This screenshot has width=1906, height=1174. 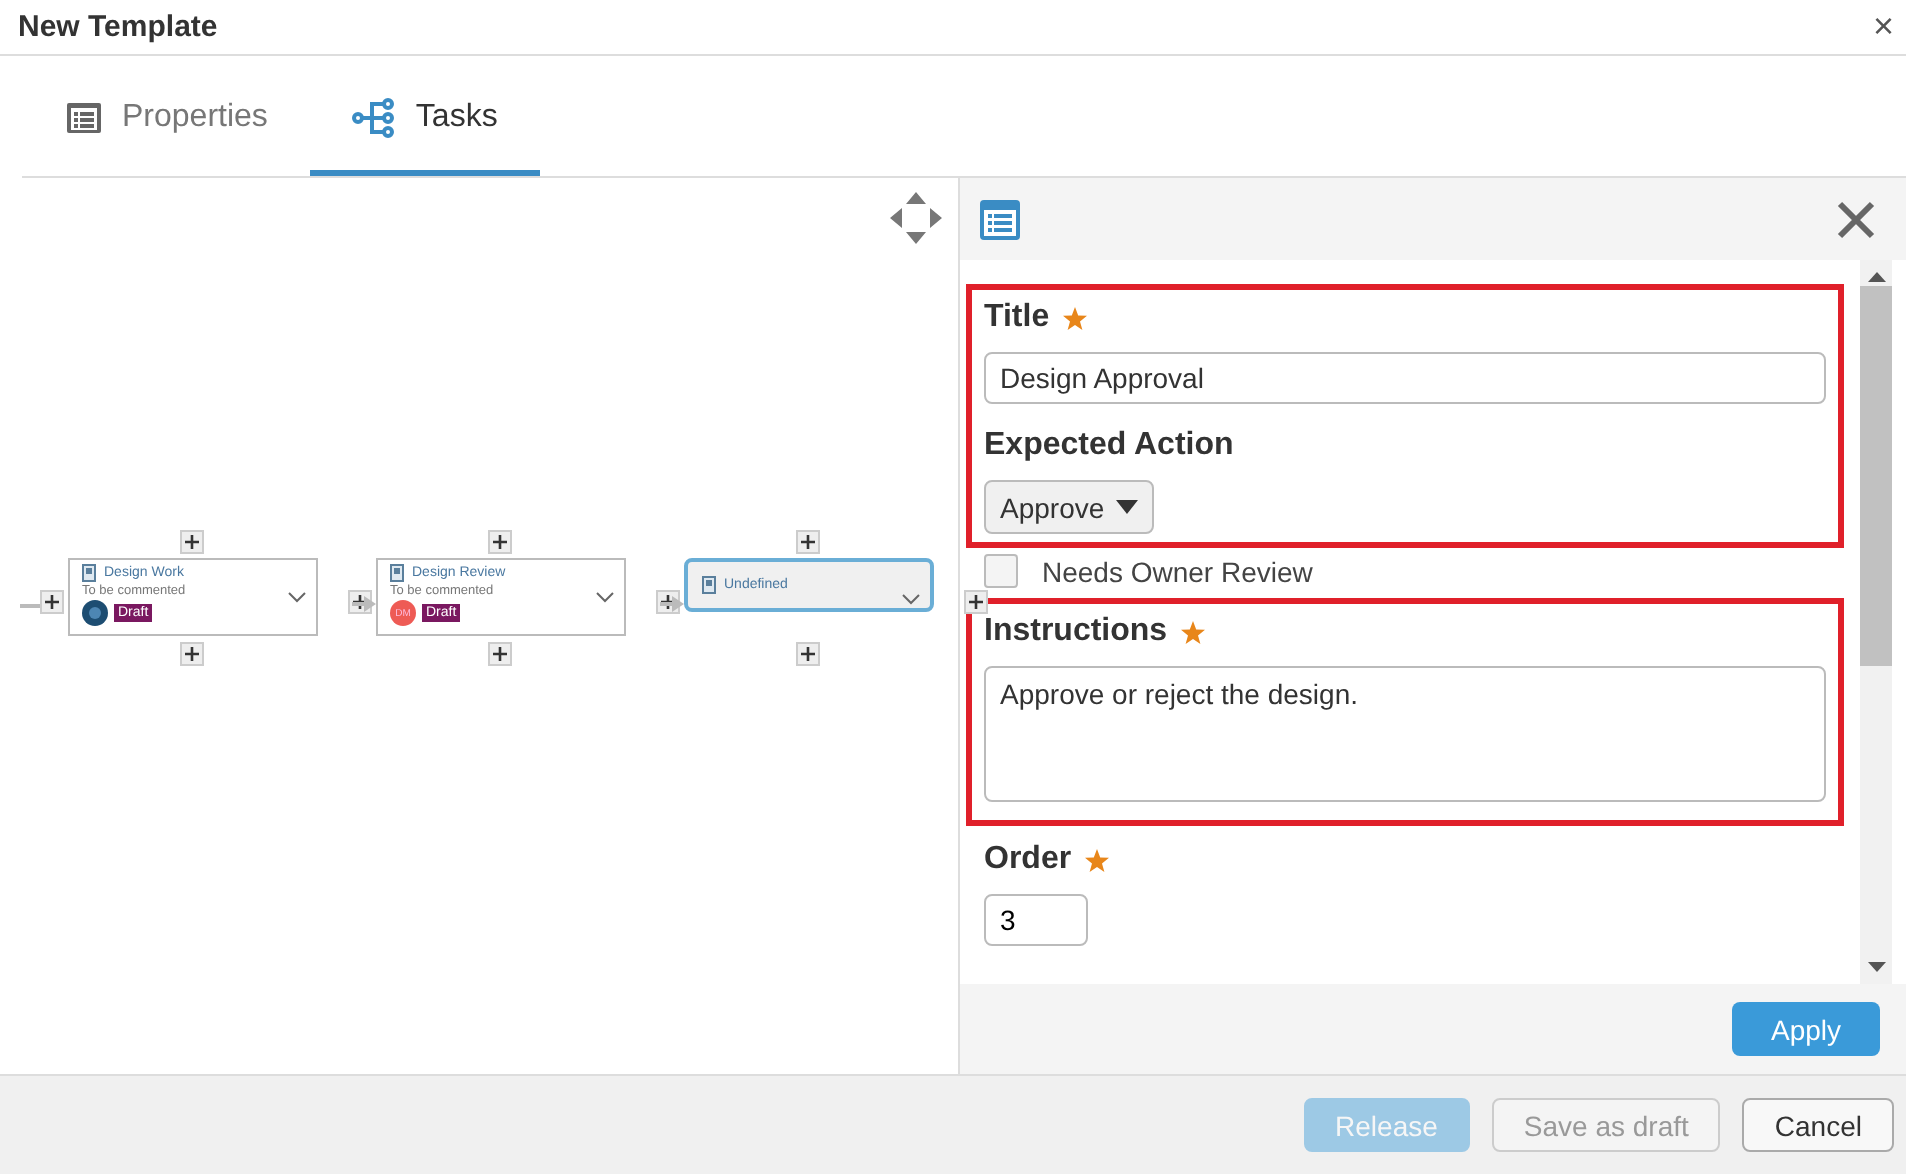 I want to click on checkbox, so click(x=1001, y=571).